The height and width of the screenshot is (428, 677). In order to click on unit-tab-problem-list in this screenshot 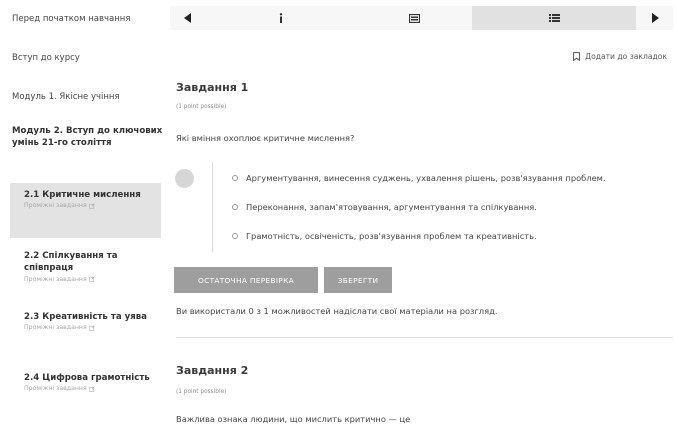, I will do `click(554, 18)`.